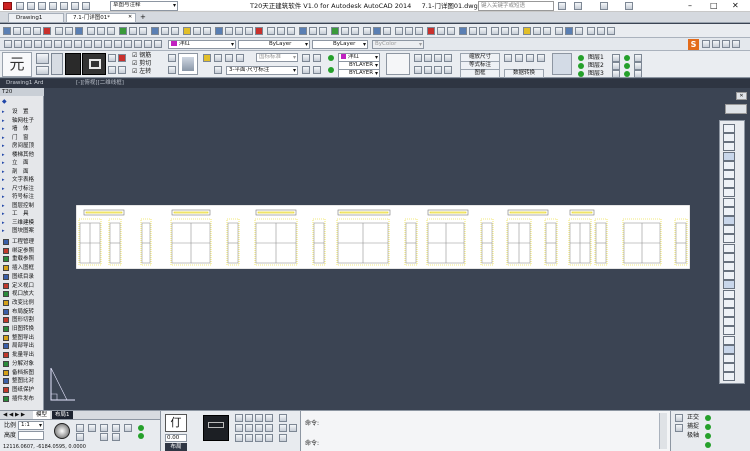 The height and width of the screenshot is (451, 750). What do you see at coordinates (17, 64) in the screenshot?
I see `app-big-logo: 元` at bounding box center [17, 64].